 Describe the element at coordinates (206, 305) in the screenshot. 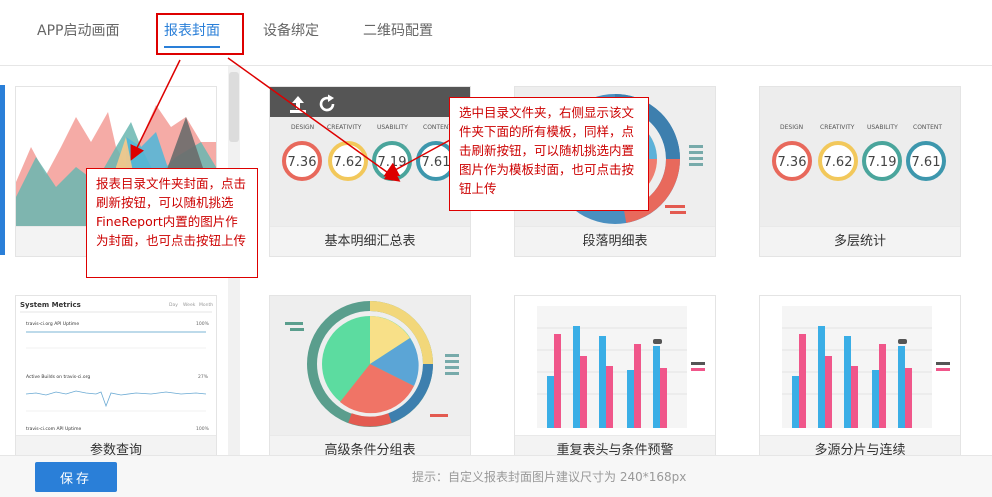

I see `svg-text: Month` at that location.